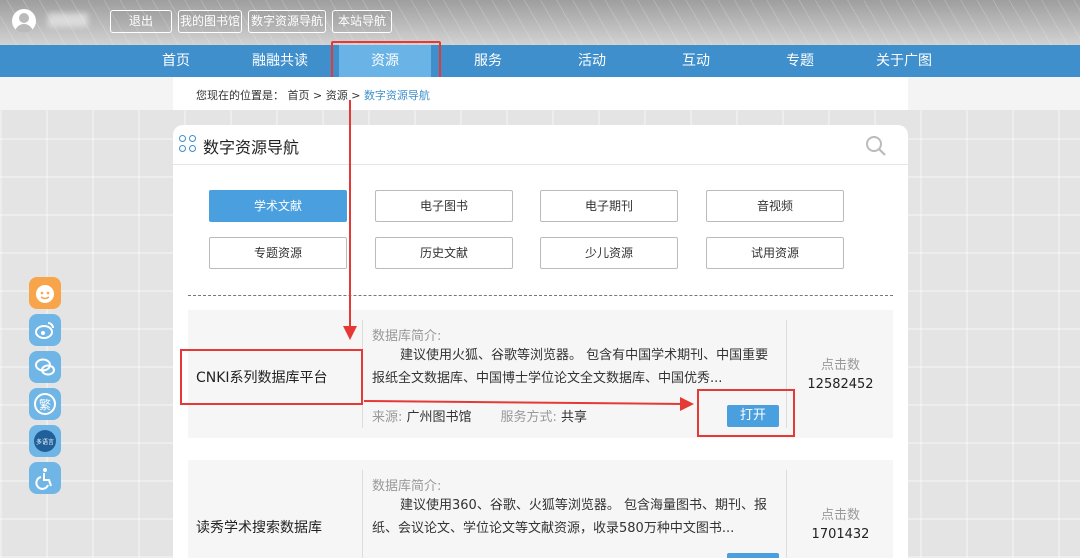 Image resolution: width=1080 pixels, height=558 pixels. What do you see at coordinates (68, 20) in the screenshot?
I see `username-blurred` at bounding box center [68, 20].